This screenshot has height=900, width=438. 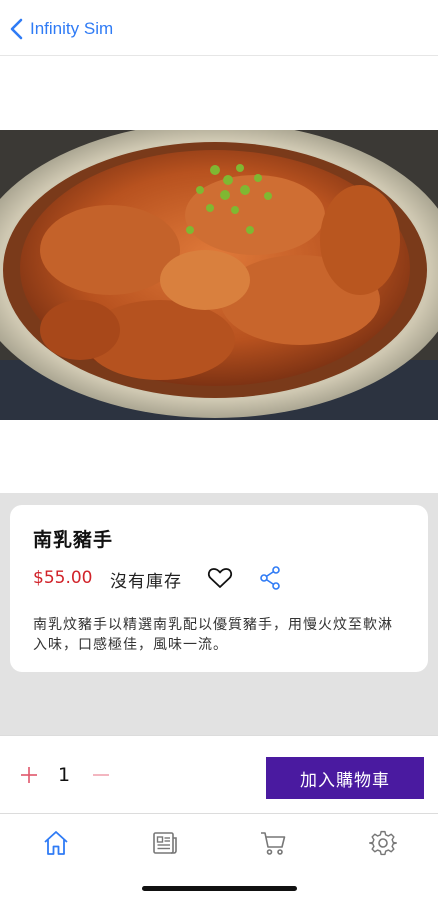 What do you see at coordinates (345, 778) in the screenshot?
I see `add-to-cart-button: 加入購物車` at bounding box center [345, 778].